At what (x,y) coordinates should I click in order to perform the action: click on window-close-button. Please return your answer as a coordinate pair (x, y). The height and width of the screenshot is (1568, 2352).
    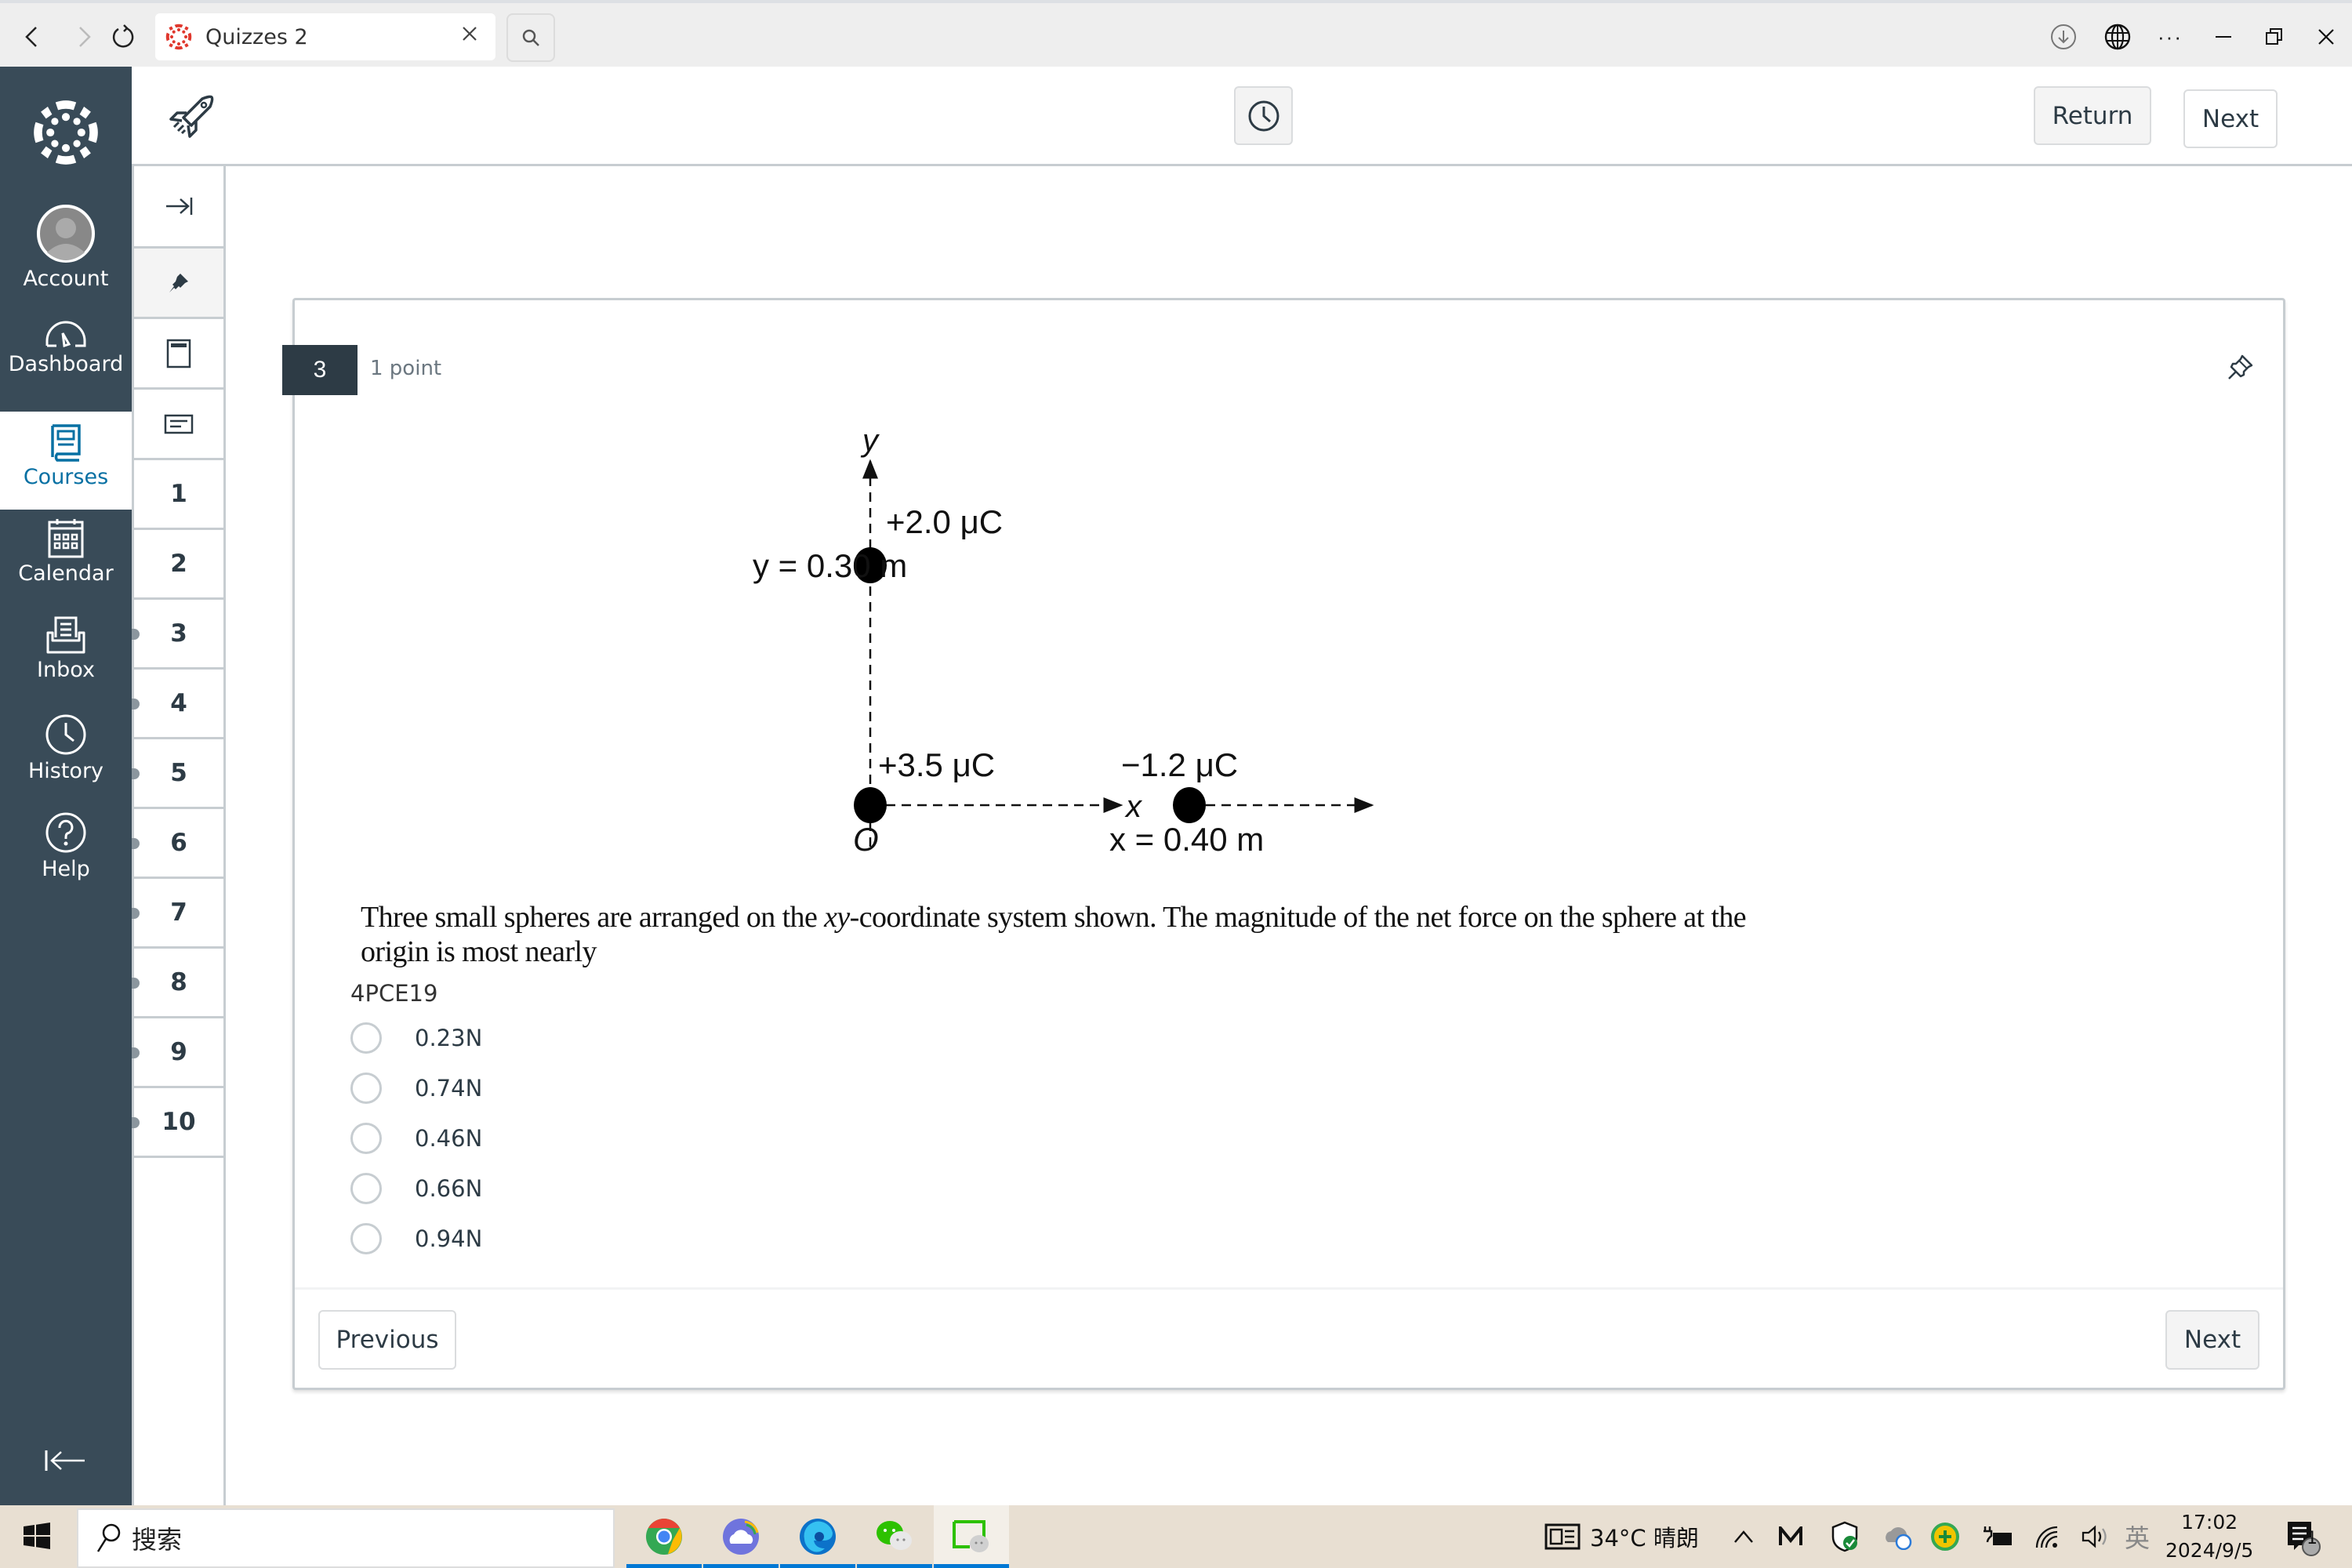
    Looking at the image, I should click on (2326, 36).